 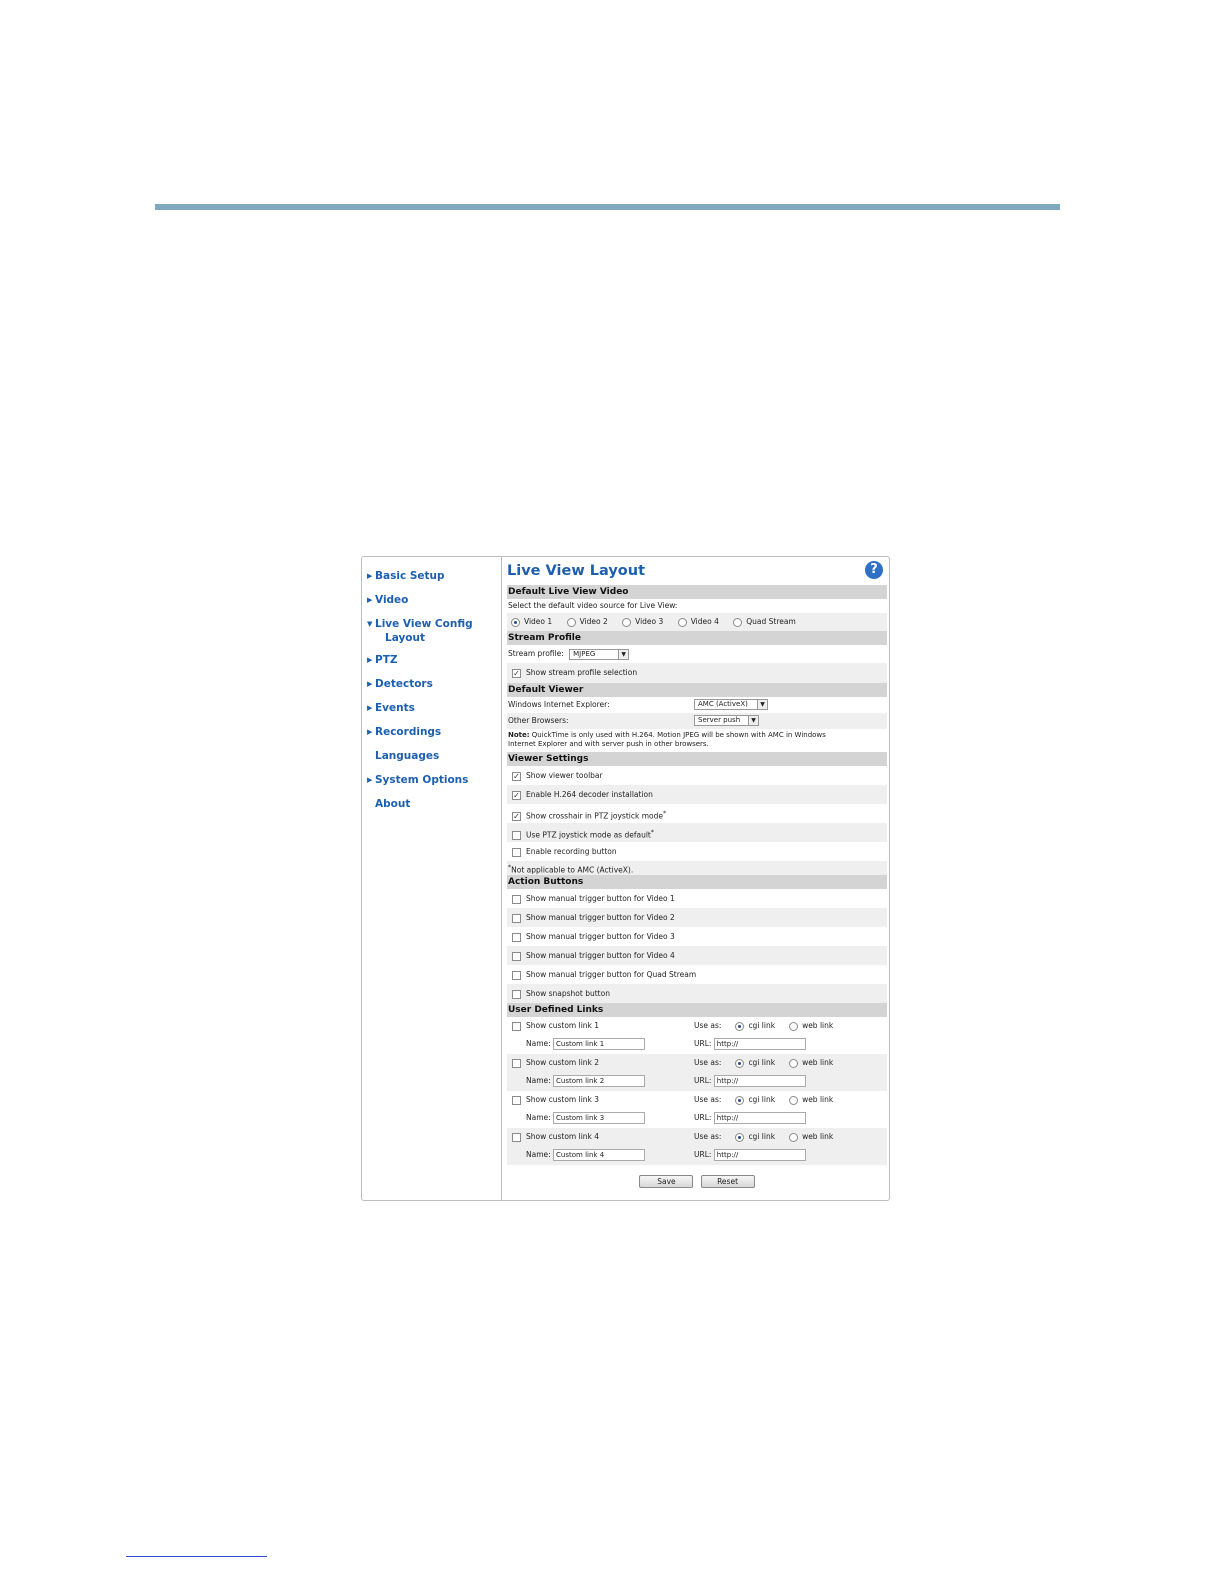 I want to click on ptz-joystick-default-checkbox, so click(x=516, y=835).